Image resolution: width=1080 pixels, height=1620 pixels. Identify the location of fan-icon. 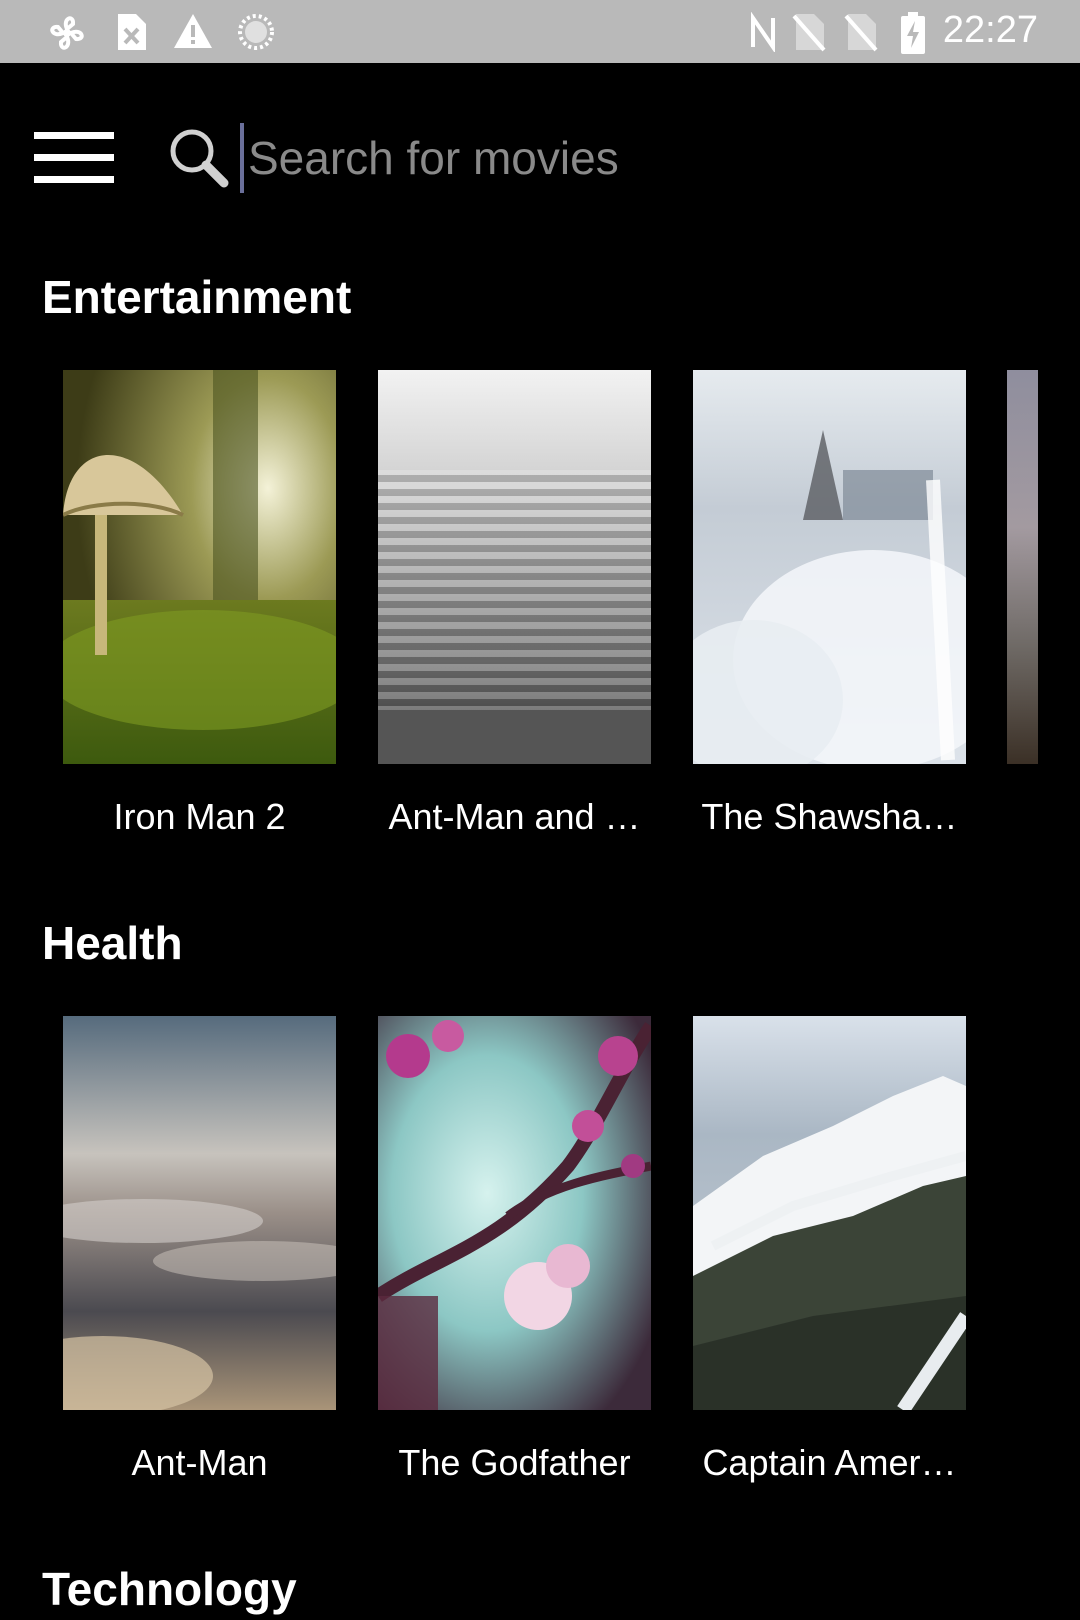
(67, 33).